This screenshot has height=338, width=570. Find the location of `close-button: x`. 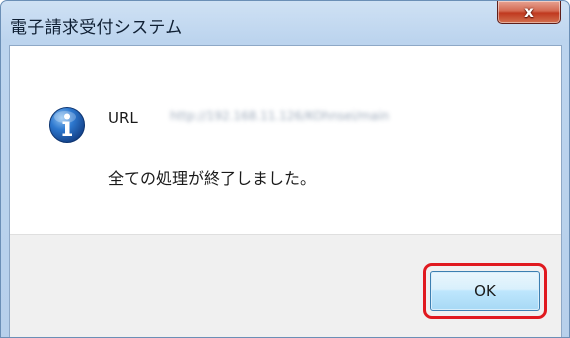

close-button: x is located at coordinates (529, 12).